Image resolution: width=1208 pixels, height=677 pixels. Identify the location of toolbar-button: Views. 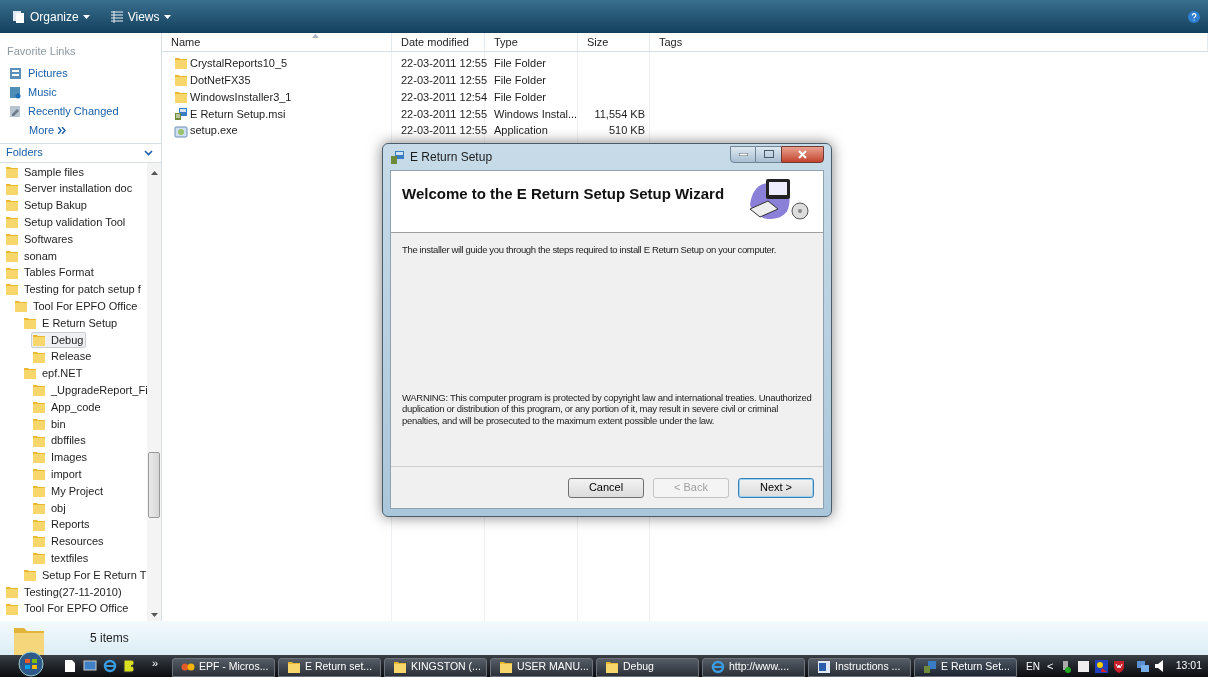
(140, 16).